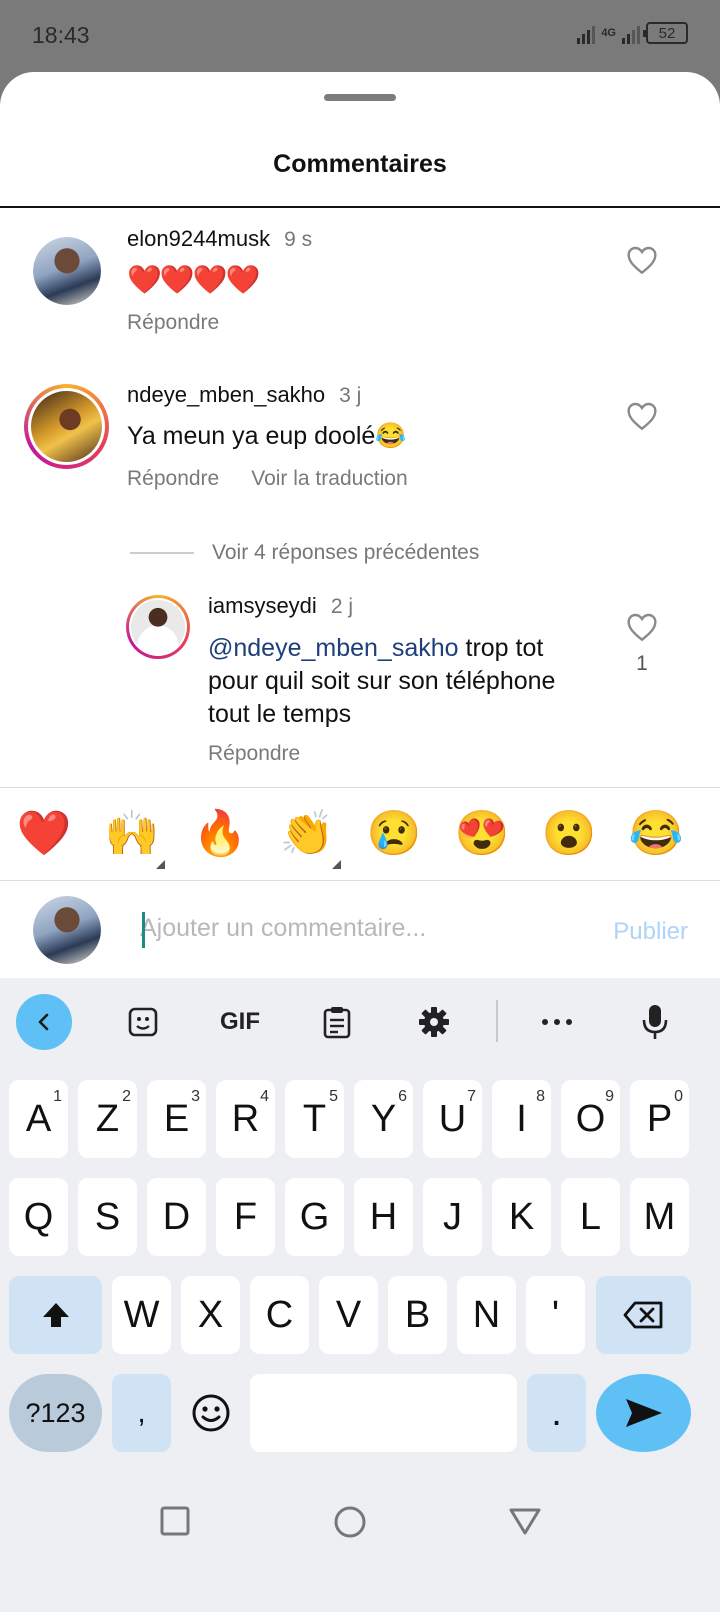 The image size is (720, 1612). What do you see at coordinates (525, 1521) in the screenshot?
I see `back-icon` at bounding box center [525, 1521].